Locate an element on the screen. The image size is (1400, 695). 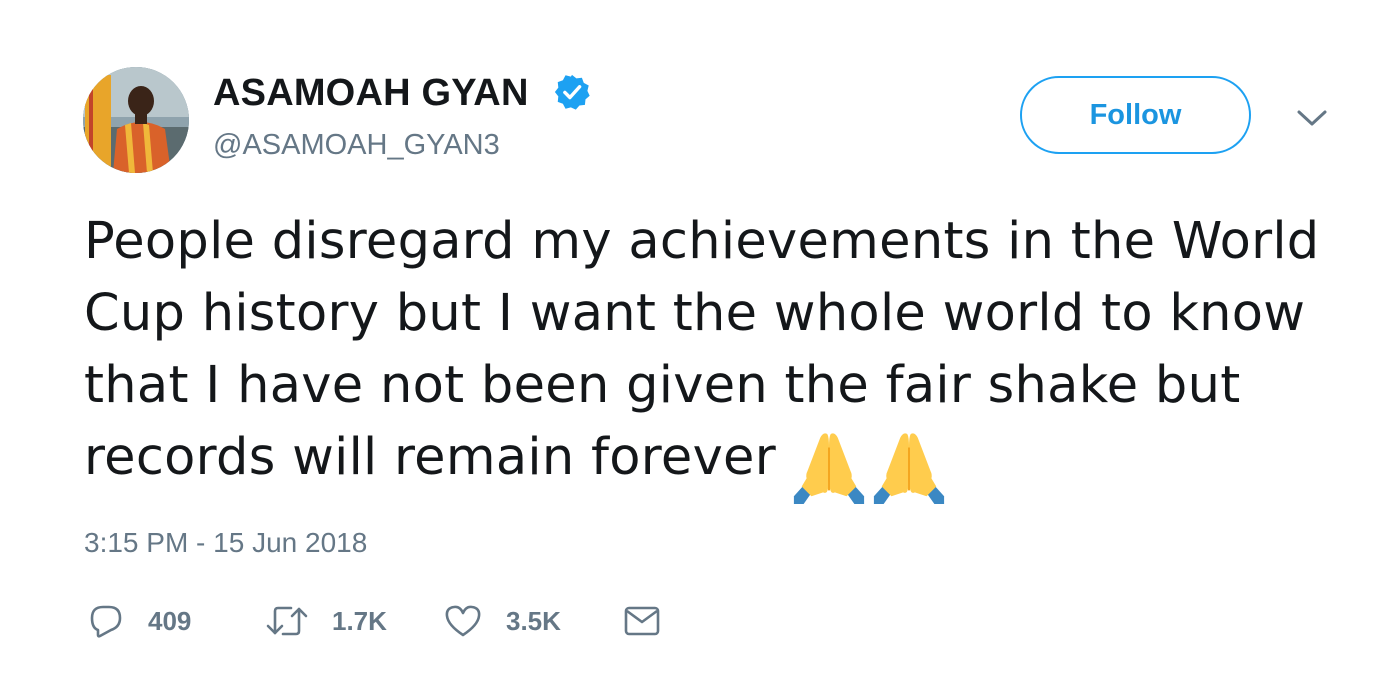
tweet-timestamp: 3:15 PM - 15 Jun 2018 is located at coordinates (225, 543).